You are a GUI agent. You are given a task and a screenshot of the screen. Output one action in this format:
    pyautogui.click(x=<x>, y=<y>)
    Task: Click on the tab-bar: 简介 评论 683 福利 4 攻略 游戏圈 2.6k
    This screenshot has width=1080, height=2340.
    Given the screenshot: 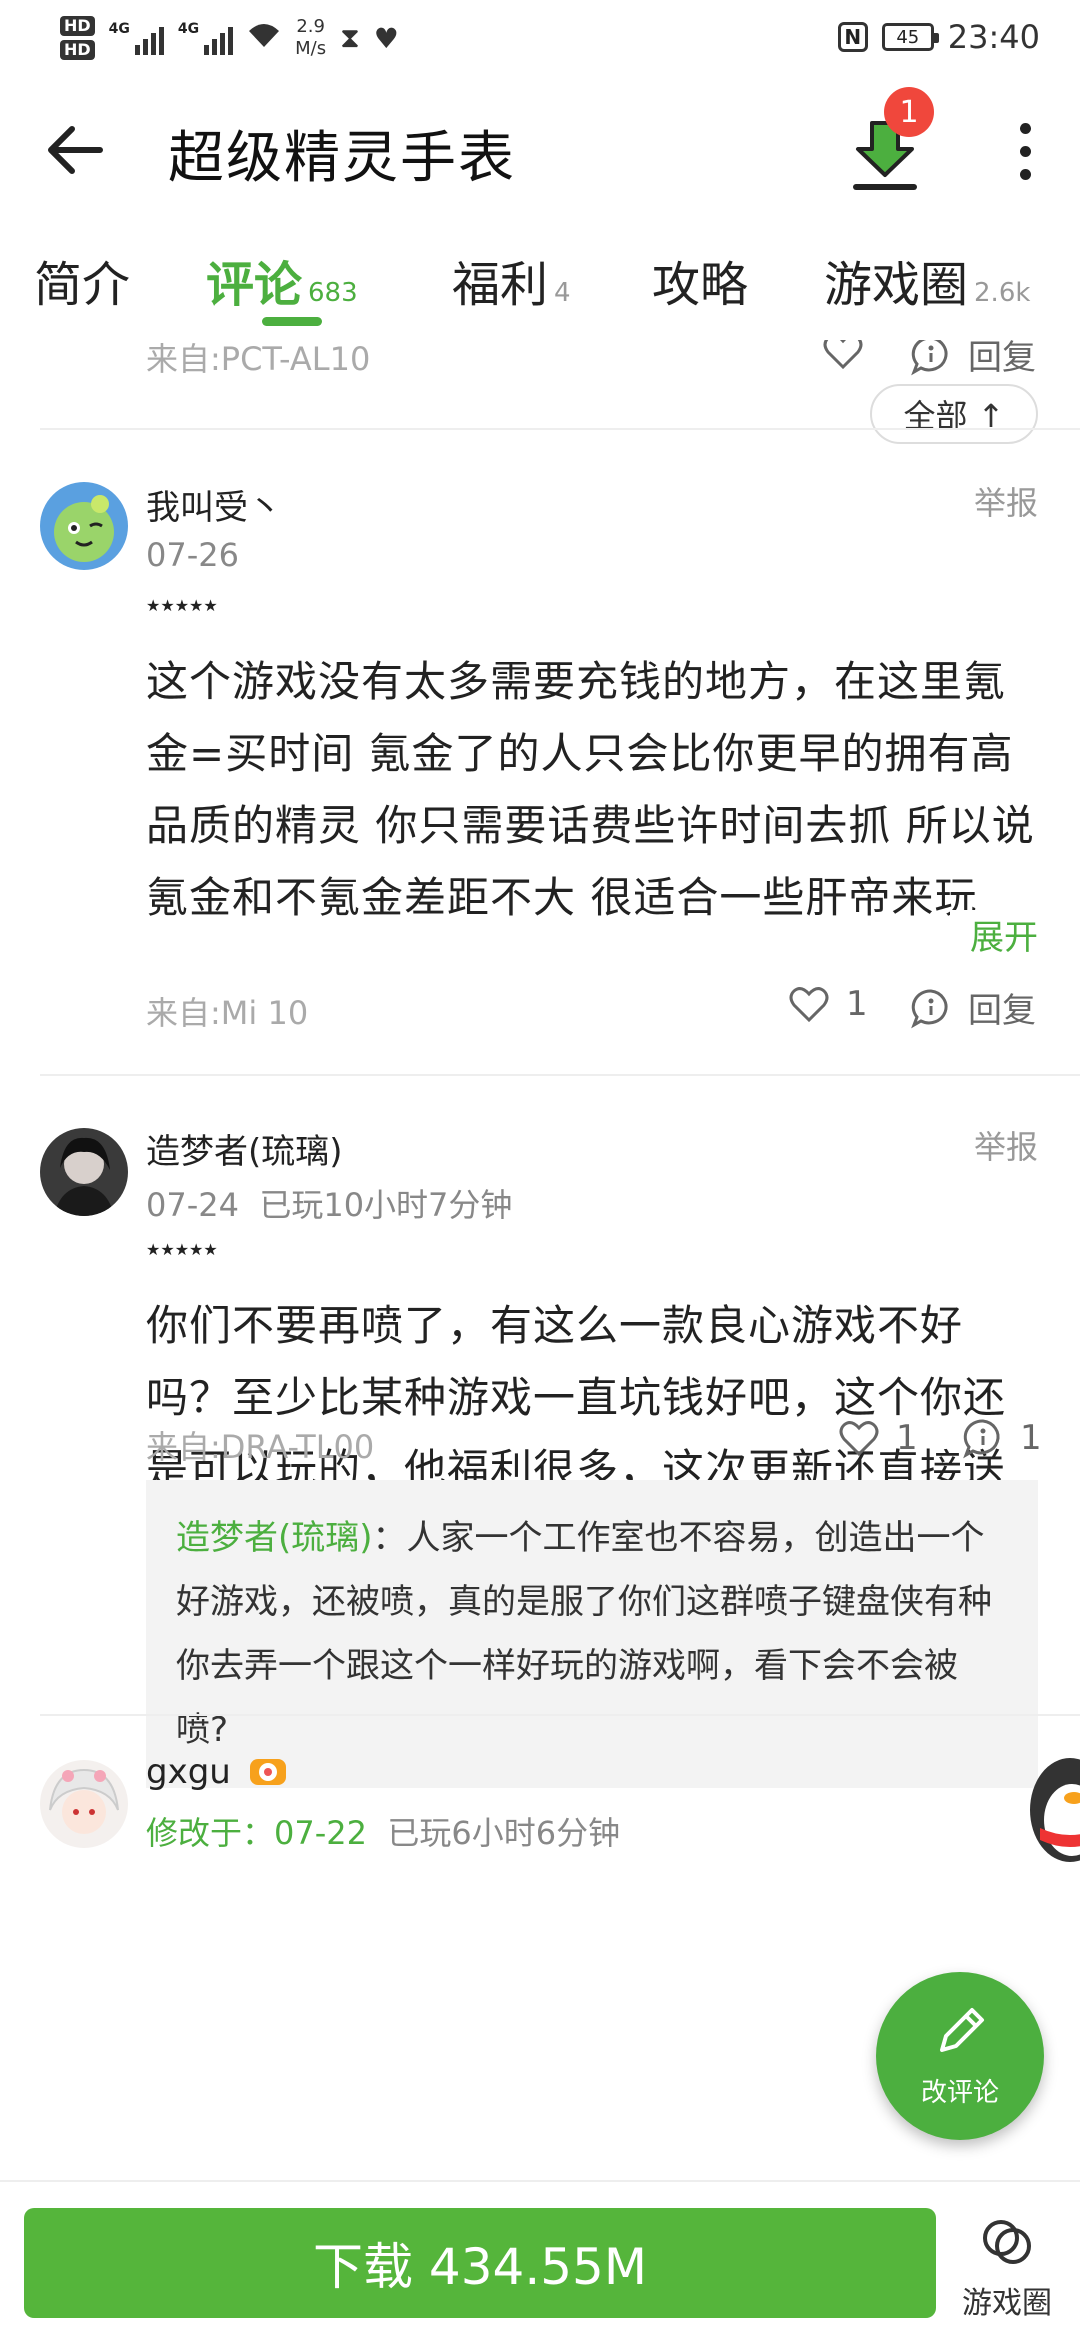 What is the action you would take?
    pyautogui.click(x=540, y=282)
    